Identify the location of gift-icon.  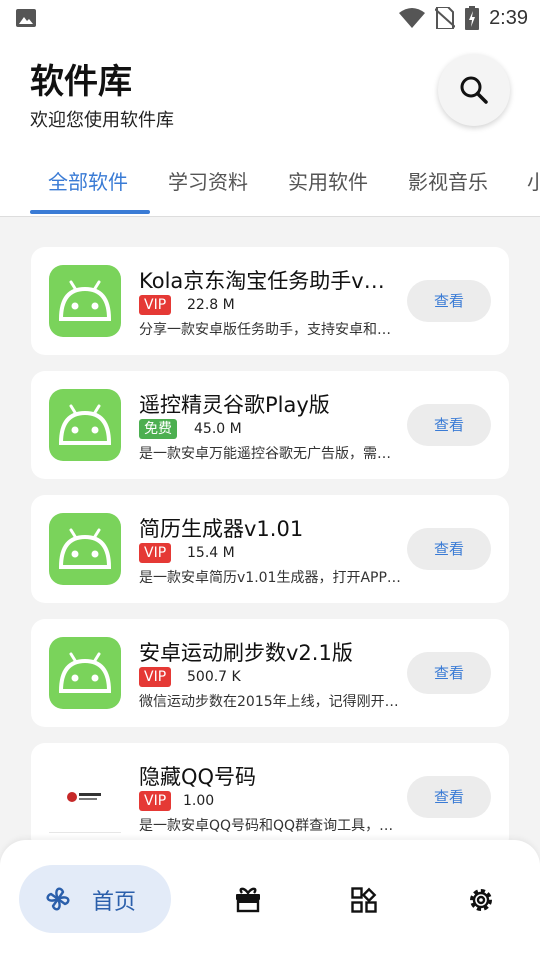
(248, 900).